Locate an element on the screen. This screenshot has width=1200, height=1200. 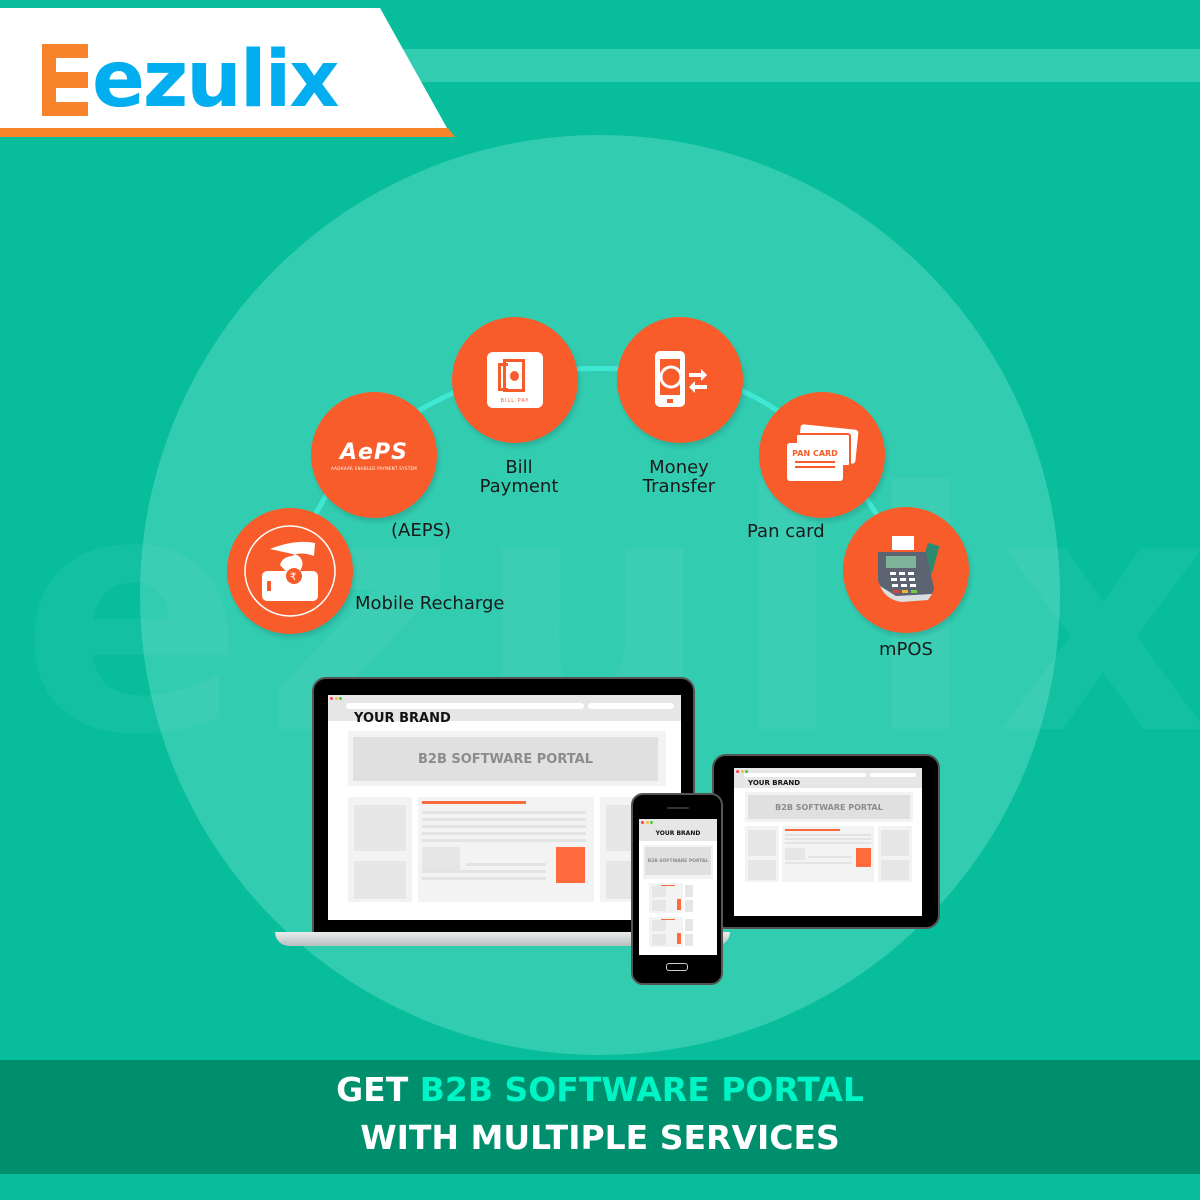
tablet-screen: YOUR BRAND B2B SOFTWARE PORTAL is located at coordinates (828, 842).